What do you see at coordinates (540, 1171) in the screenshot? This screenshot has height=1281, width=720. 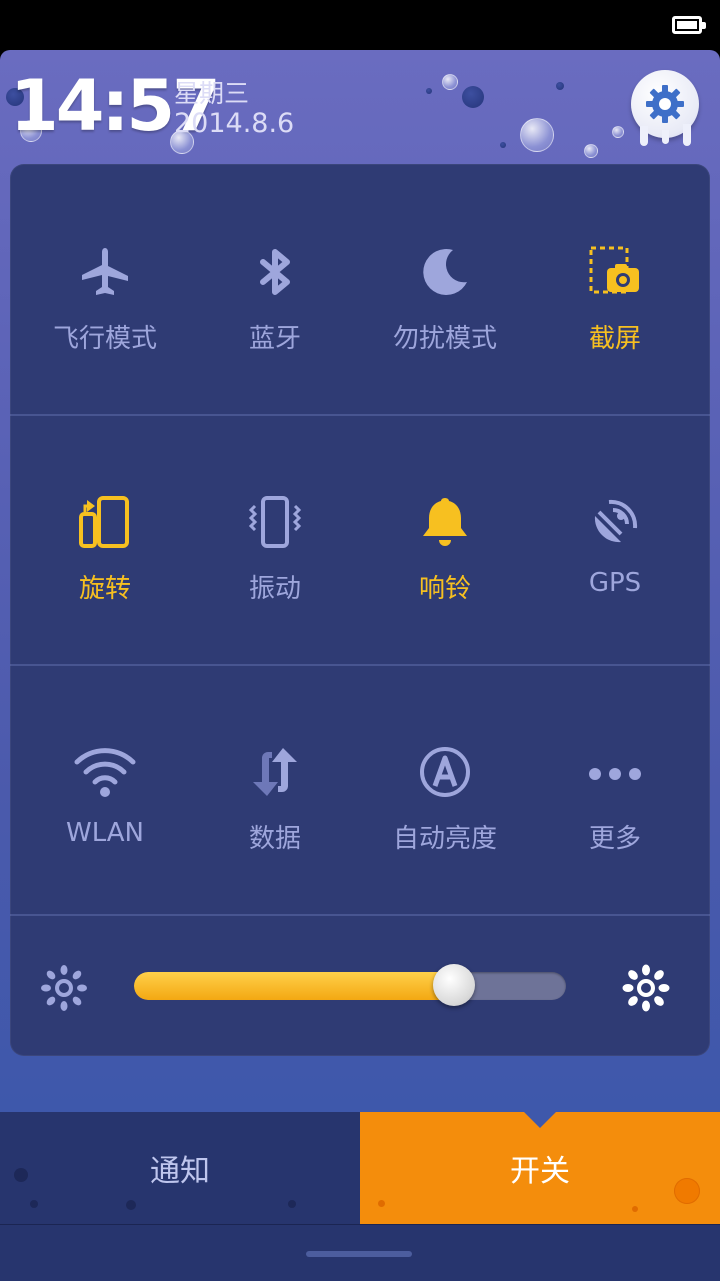 I see `tab-toggles-label: 开关` at bounding box center [540, 1171].